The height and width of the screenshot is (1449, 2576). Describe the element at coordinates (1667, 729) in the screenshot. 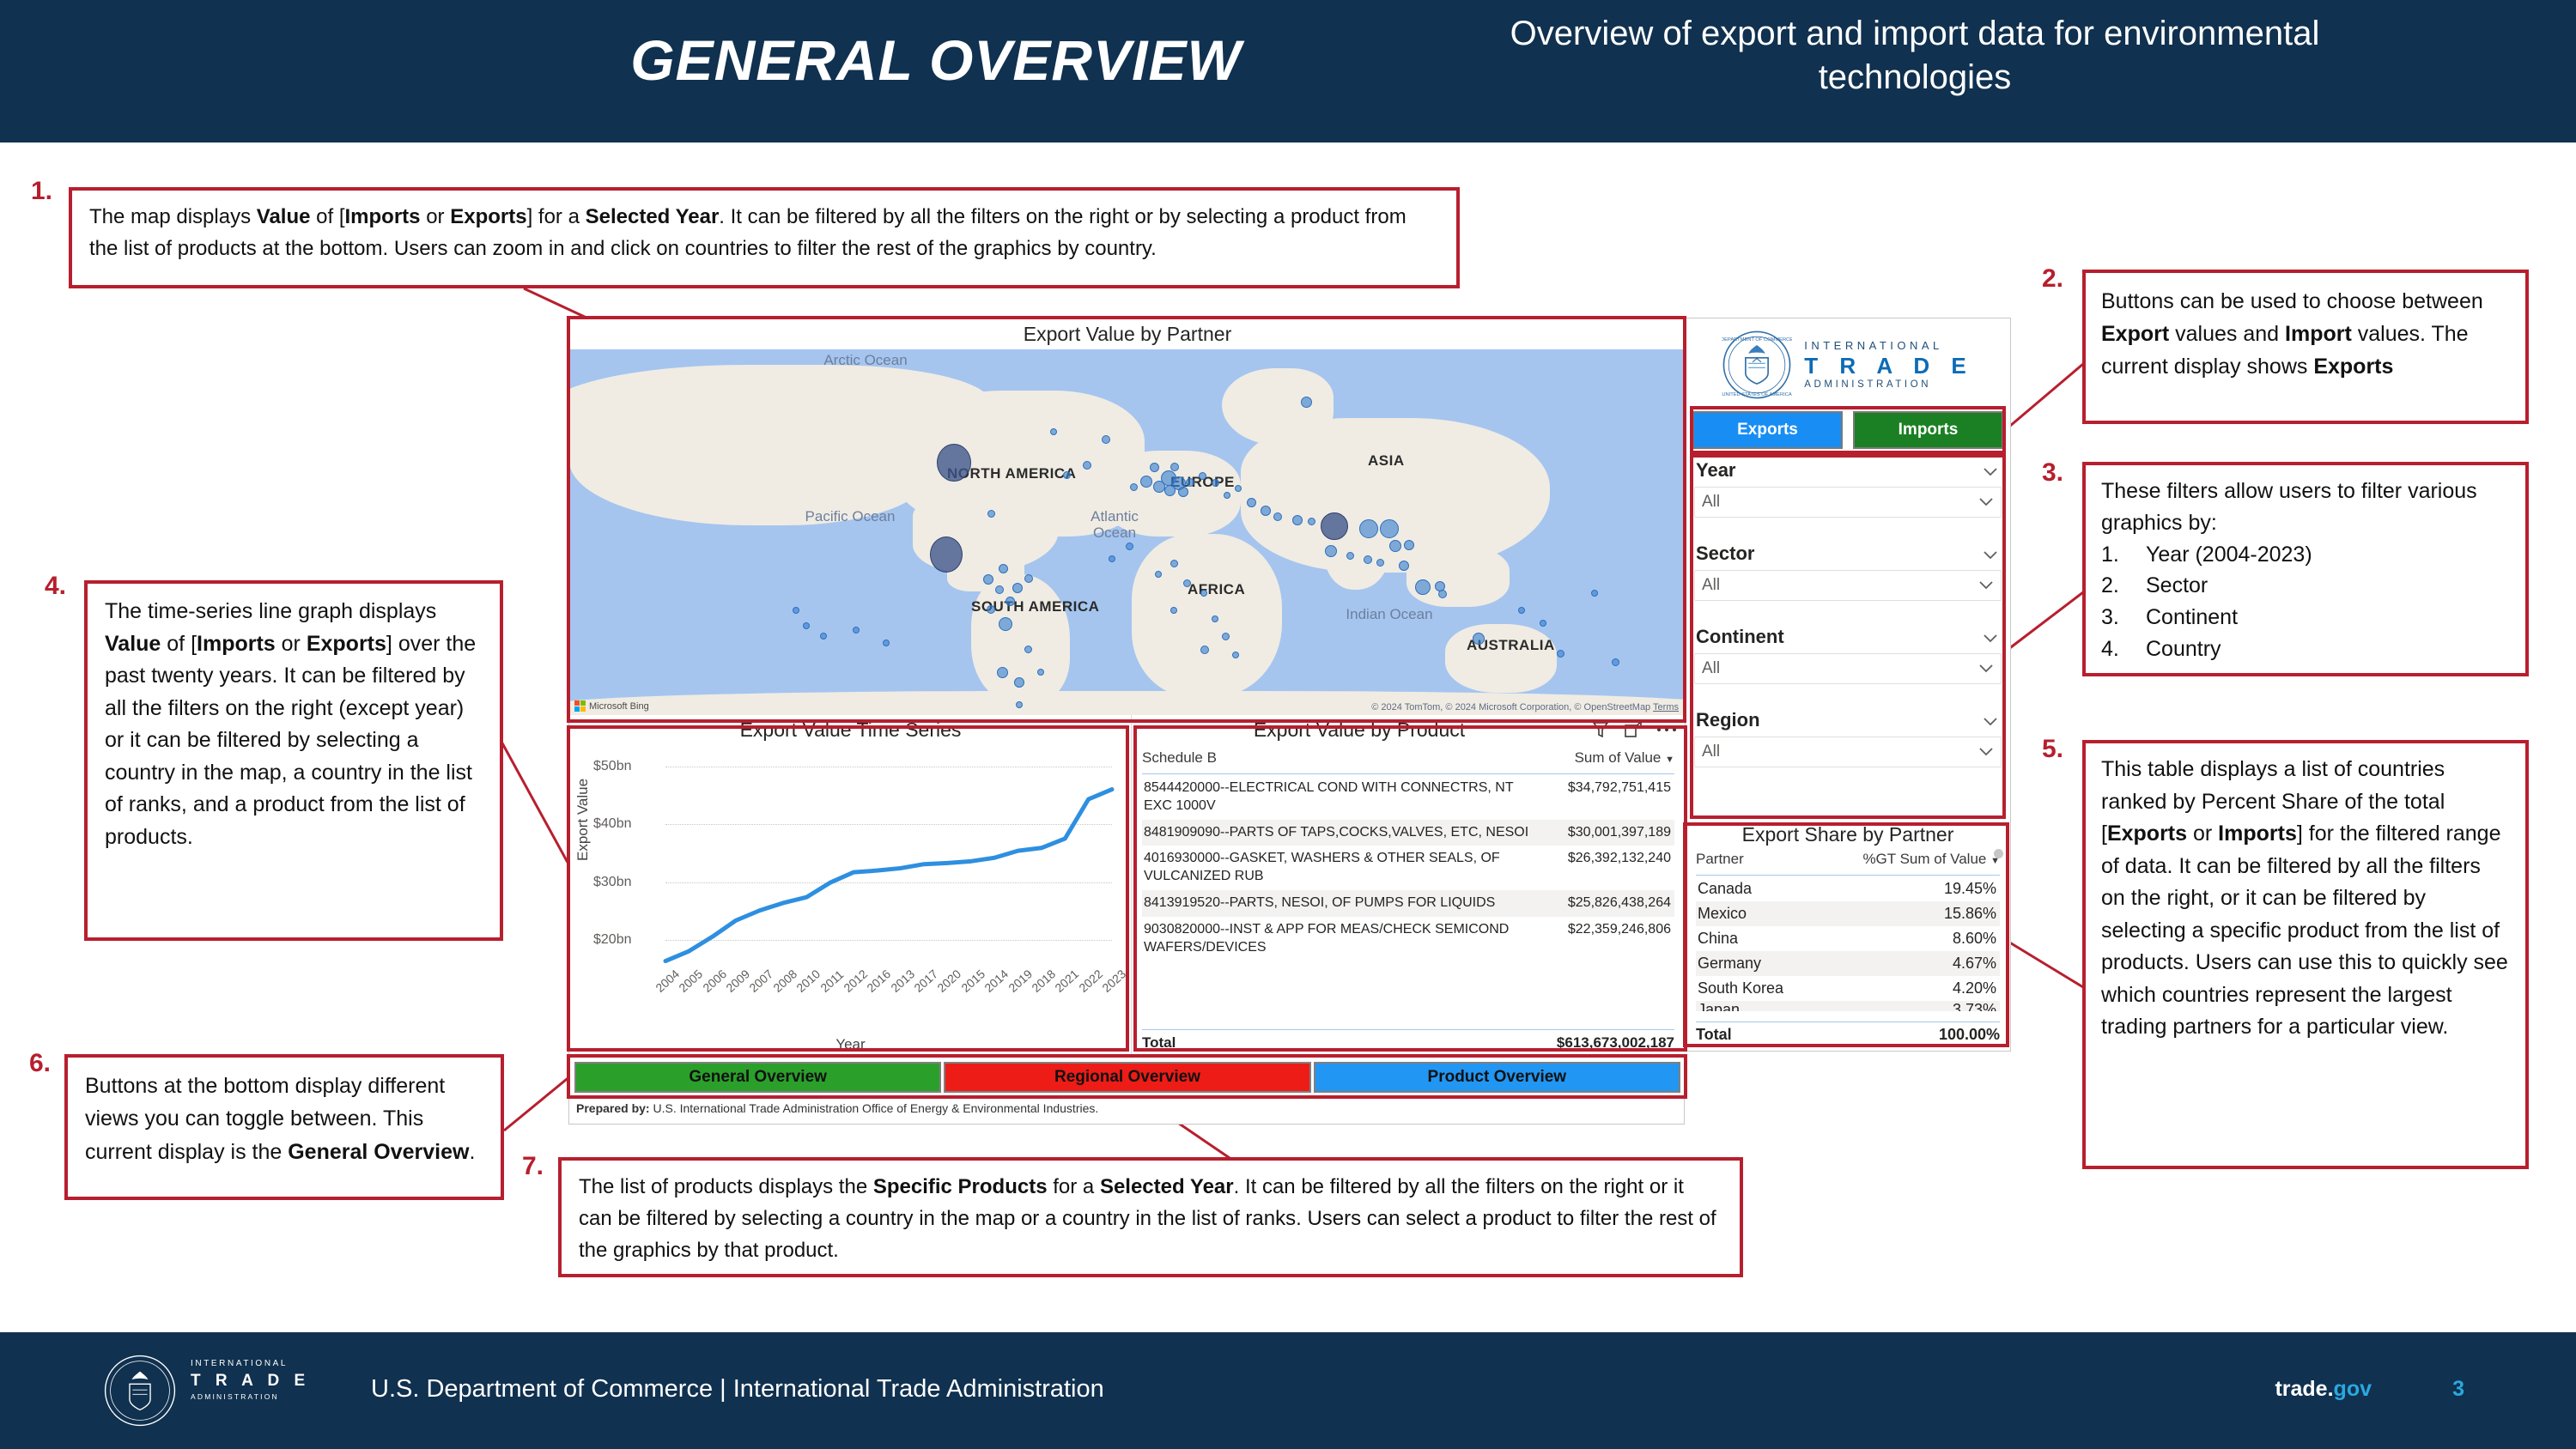

I see `more-options-icon` at that location.